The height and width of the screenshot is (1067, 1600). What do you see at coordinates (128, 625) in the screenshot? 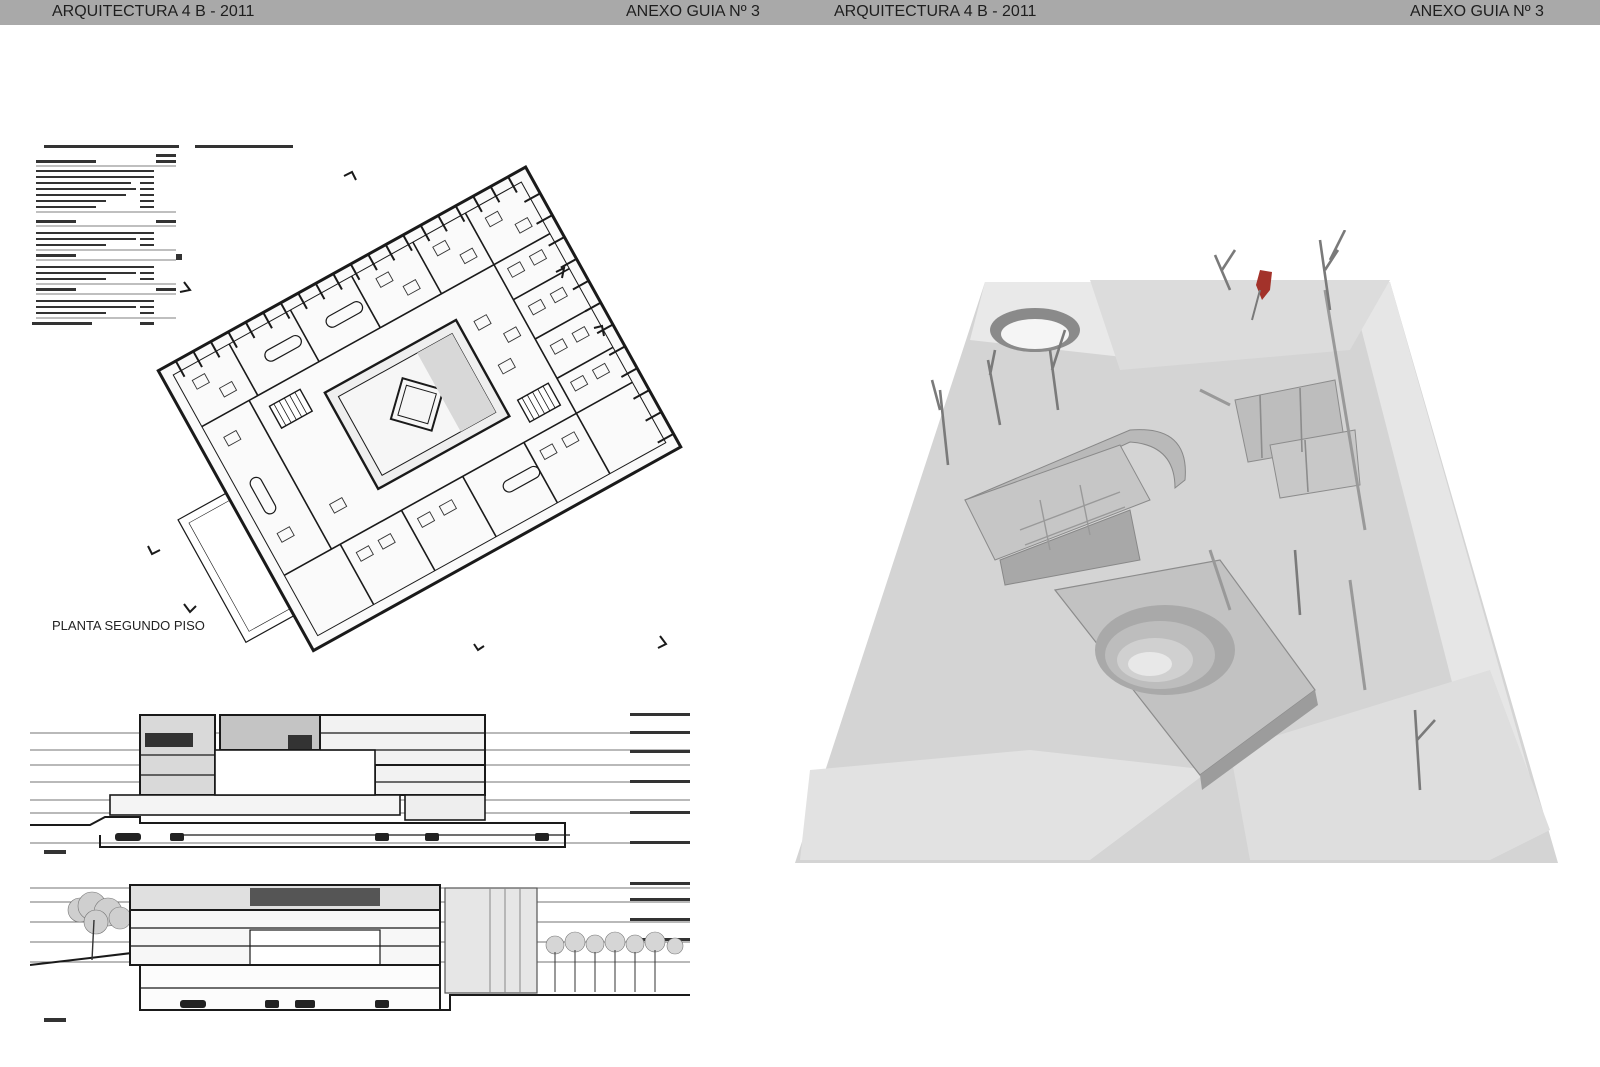
I see `plan-caption: PLANTA SEGUNDO PISO` at bounding box center [128, 625].